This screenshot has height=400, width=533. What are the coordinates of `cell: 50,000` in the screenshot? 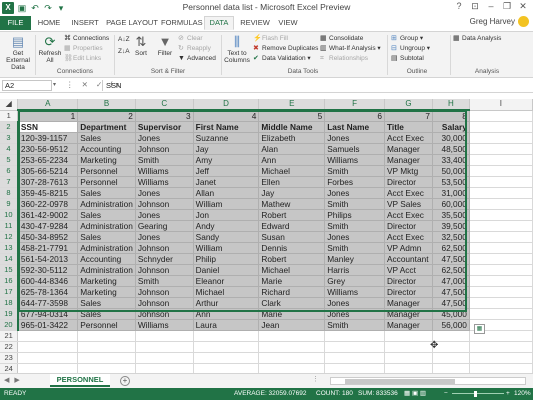 It's located at (451, 171).